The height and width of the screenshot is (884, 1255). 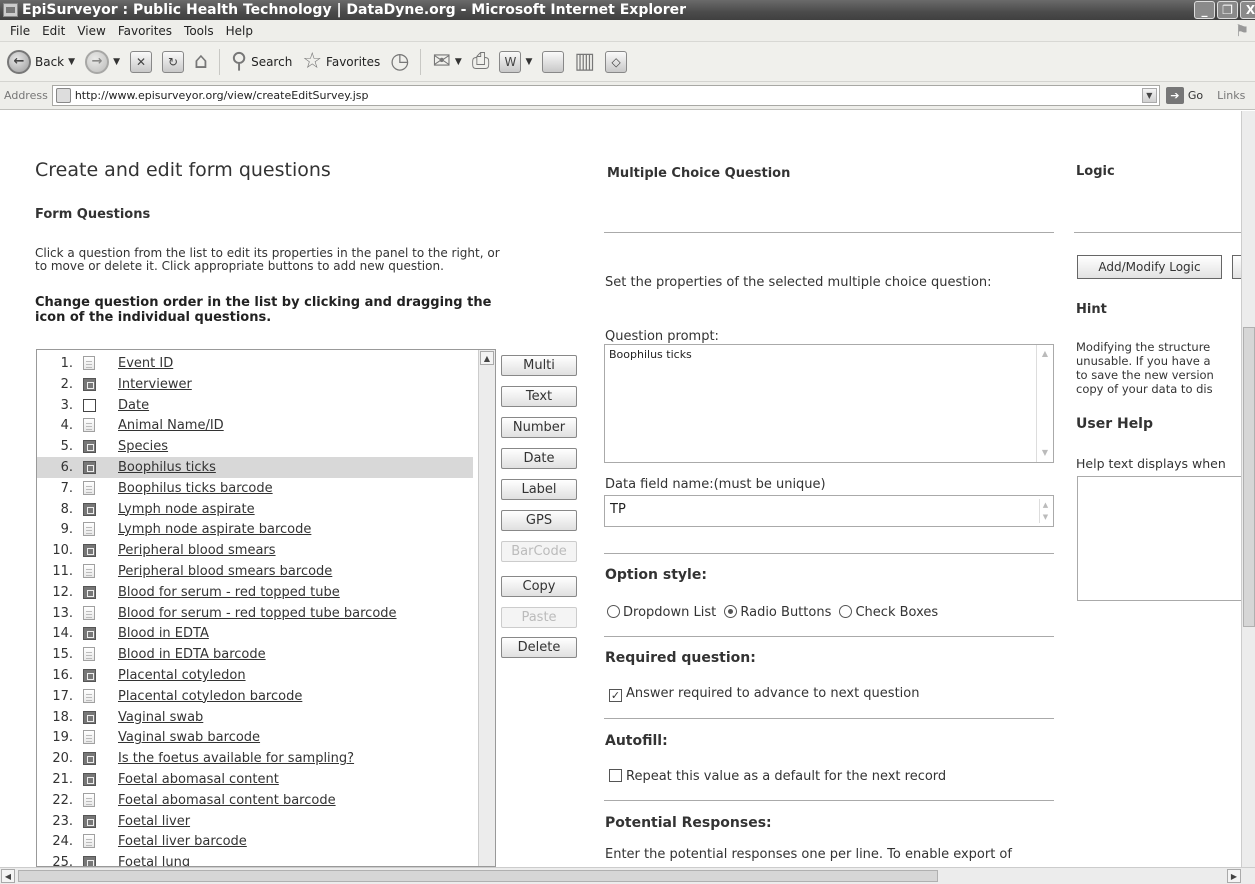 I want to click on question-label: Blood in EDTA, so click(x=163, y=633).